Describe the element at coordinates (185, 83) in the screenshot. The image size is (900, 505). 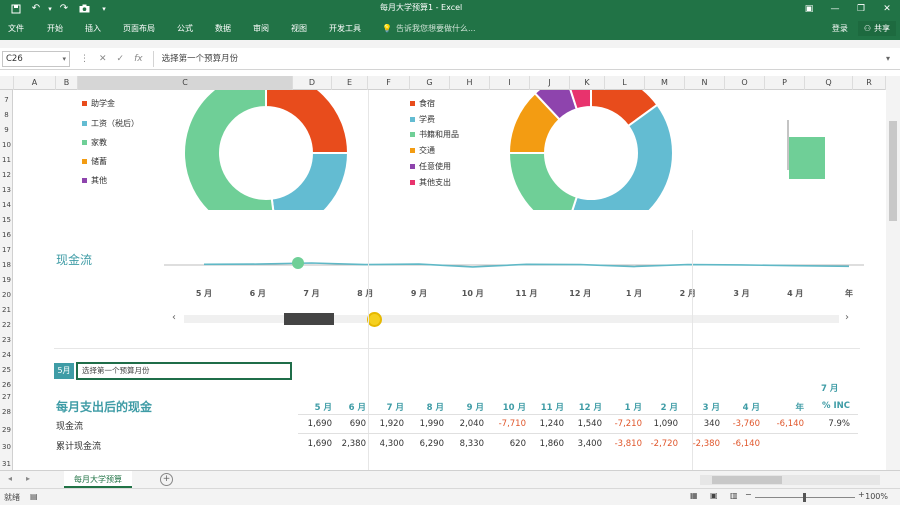
I see `col-header: C` at that location.